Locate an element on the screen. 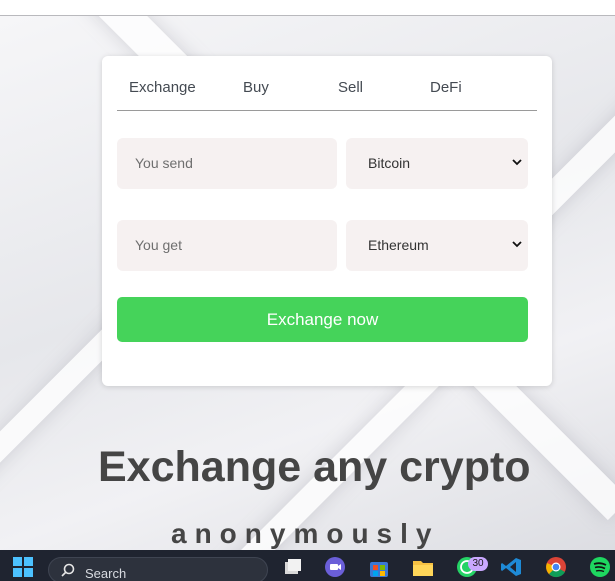 The height and width of the screenshot is (581, 615). tab-sell: Sell is located at coordinates (350, 87).